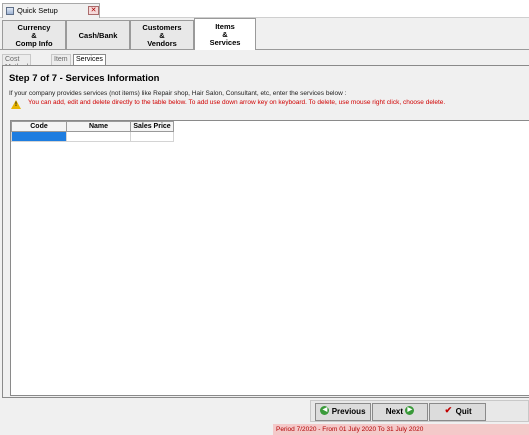  I want to click on tab-label: Cash/Bank, so click(98, 35).